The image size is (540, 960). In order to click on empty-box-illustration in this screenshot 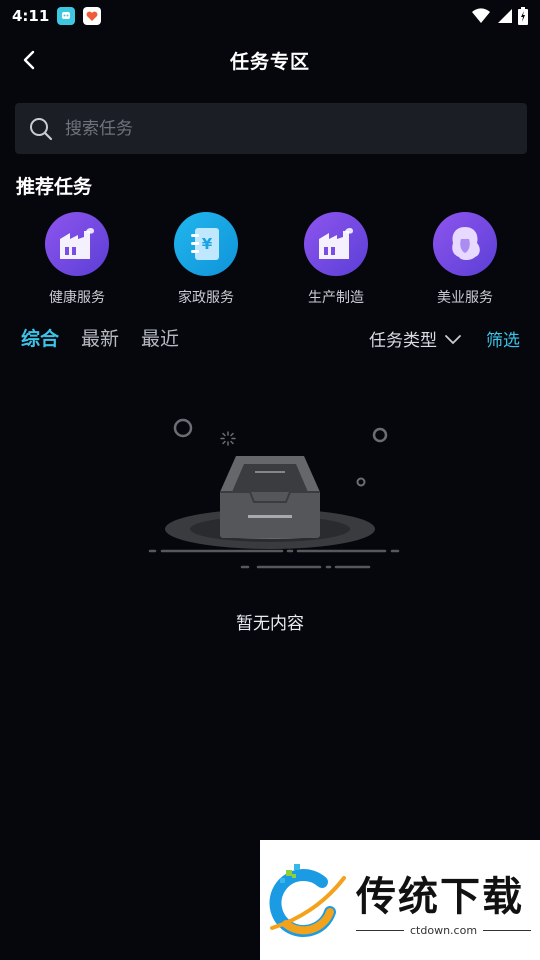, I will do `click(274, 493)`.